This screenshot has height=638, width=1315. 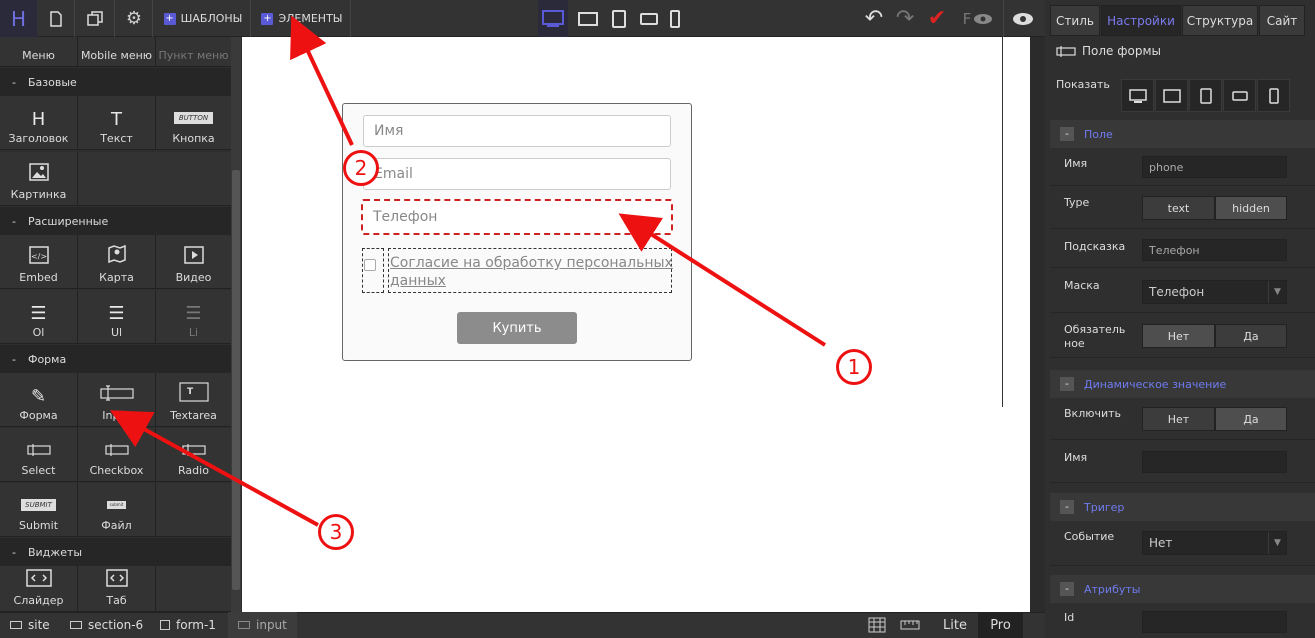 What do you see at coordinates (262, 625) in the screenshot?
I see `breadcrumb-input: input` at bounding box center [262, 625].